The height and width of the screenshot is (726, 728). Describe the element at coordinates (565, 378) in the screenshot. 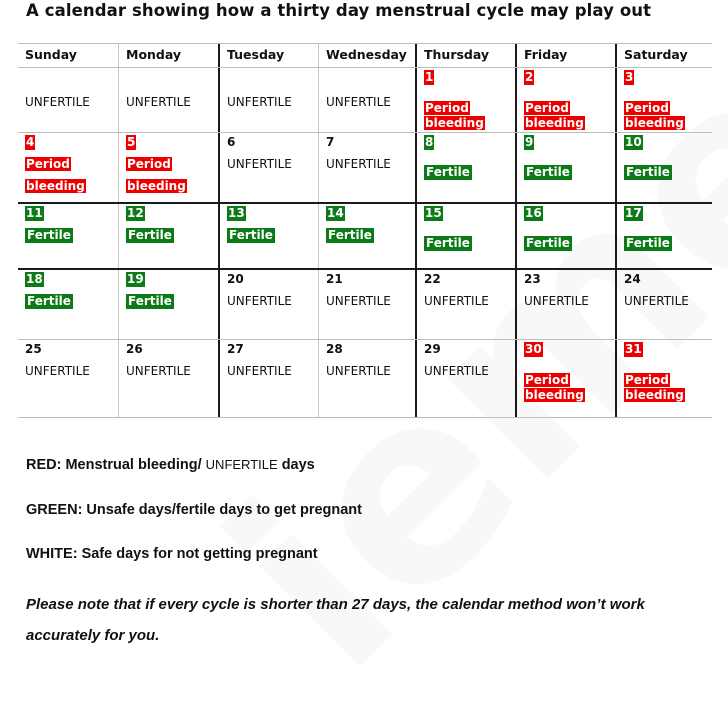

I see `day-cell: 30 Period bleeding` at that location.